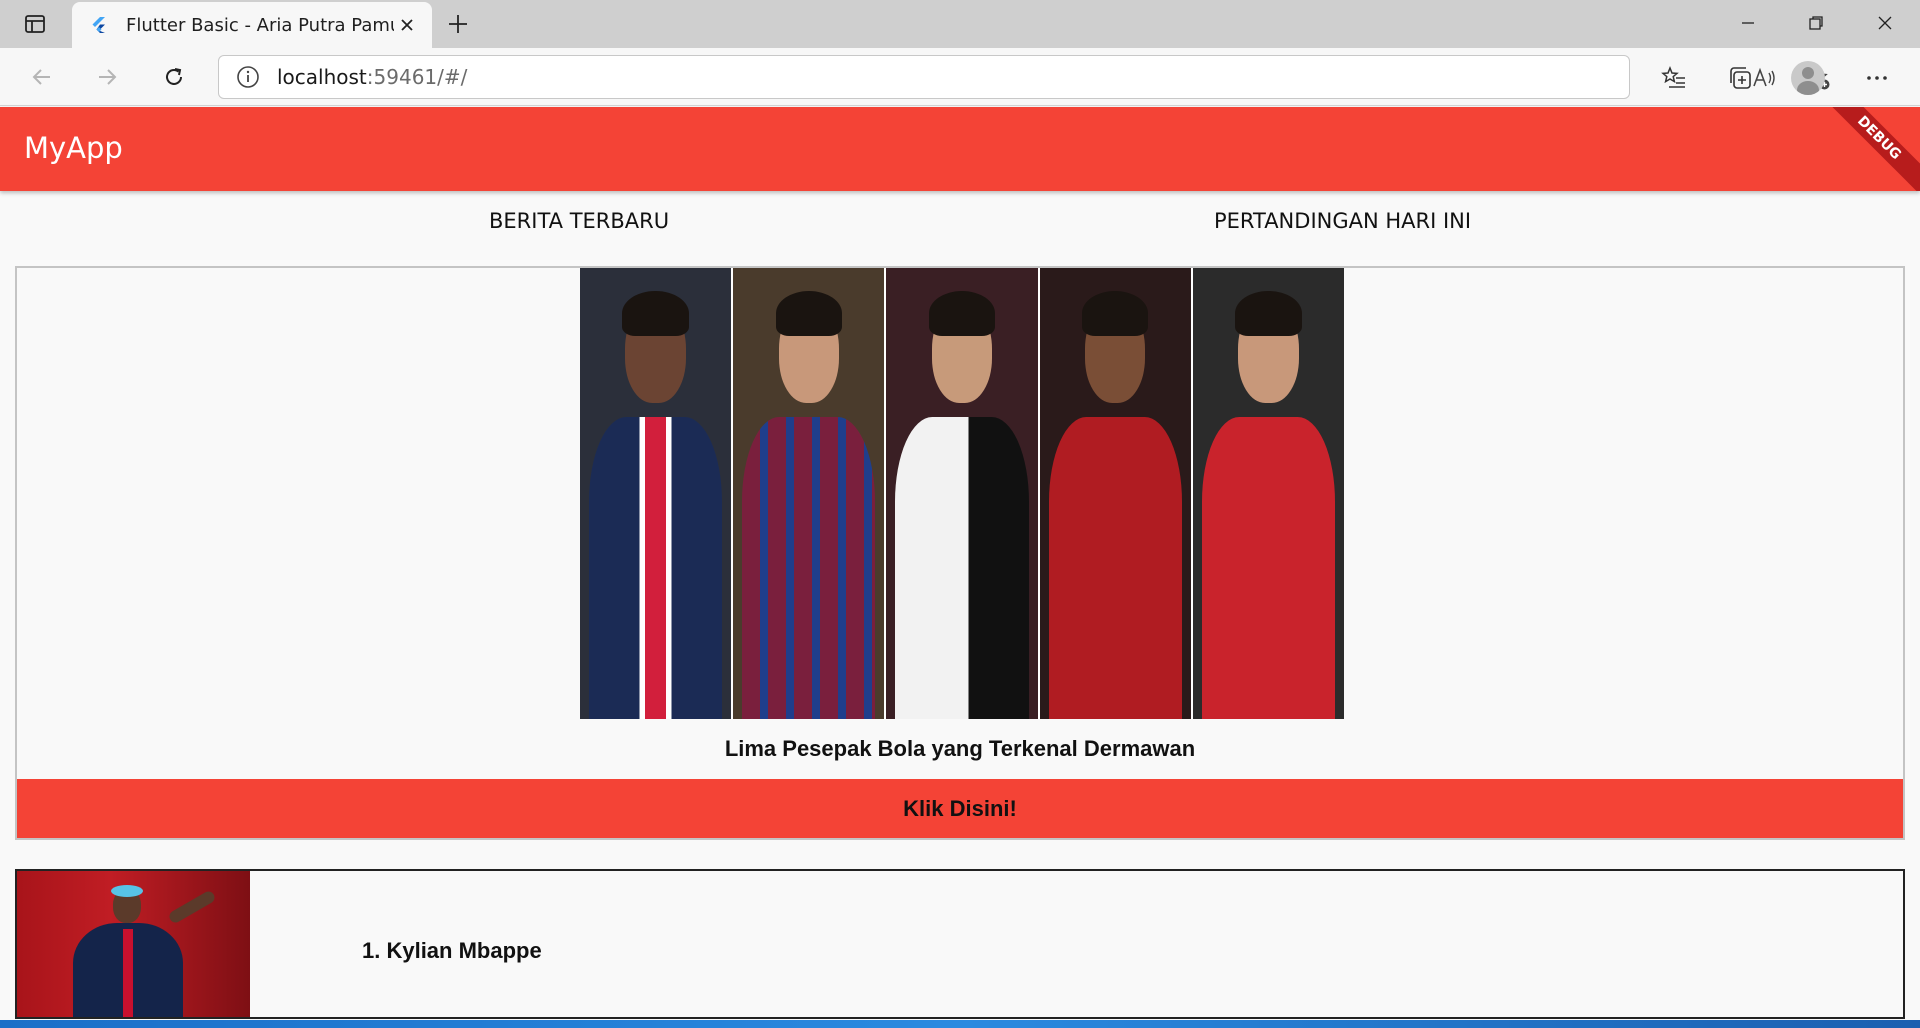 The image size is (1920, 1028). What do you see at coordinates (99, 25) in the screenshot?
I see `flutter-icon` at bounding box center [99, 25].